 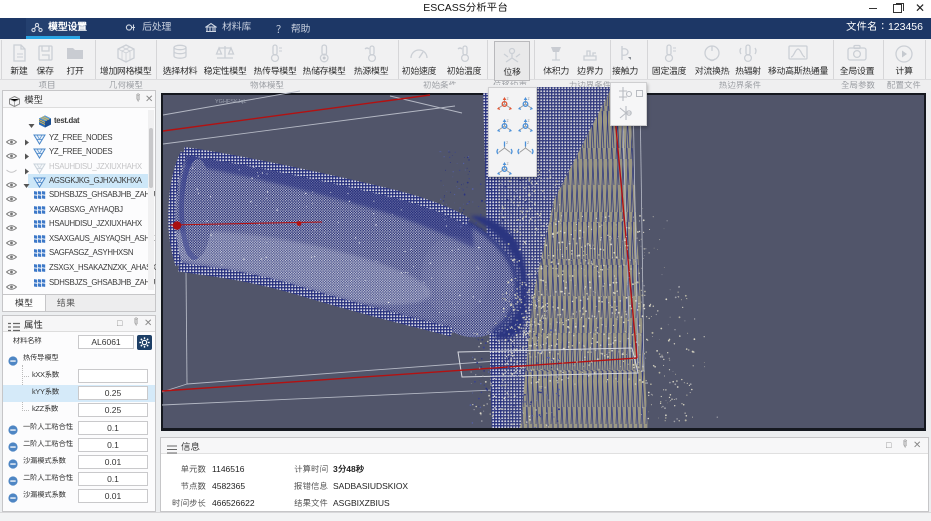 What do you see at coordinates (230, 102) in the screenshot?
I see `svg-text: YGHFSKJqL` at bounding box center [230, 102].